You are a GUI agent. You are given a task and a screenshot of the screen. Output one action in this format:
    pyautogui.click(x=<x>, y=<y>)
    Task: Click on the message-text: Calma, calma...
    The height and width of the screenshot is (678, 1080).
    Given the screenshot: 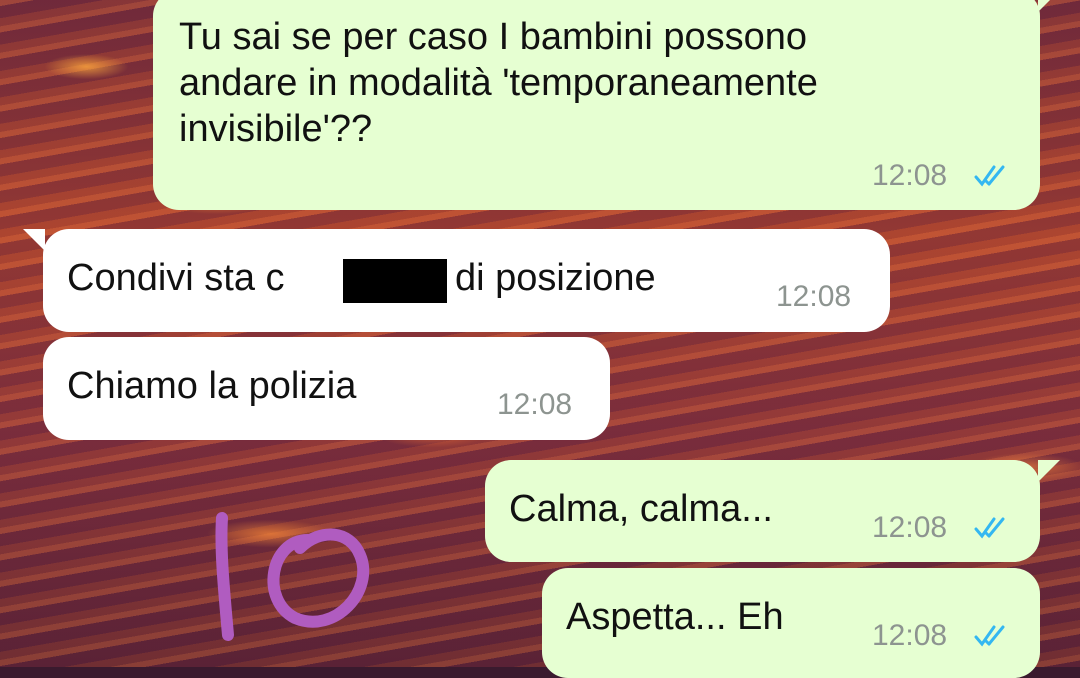 What is the action you would take?
    pyautogui.click(x=641, y=509)
    